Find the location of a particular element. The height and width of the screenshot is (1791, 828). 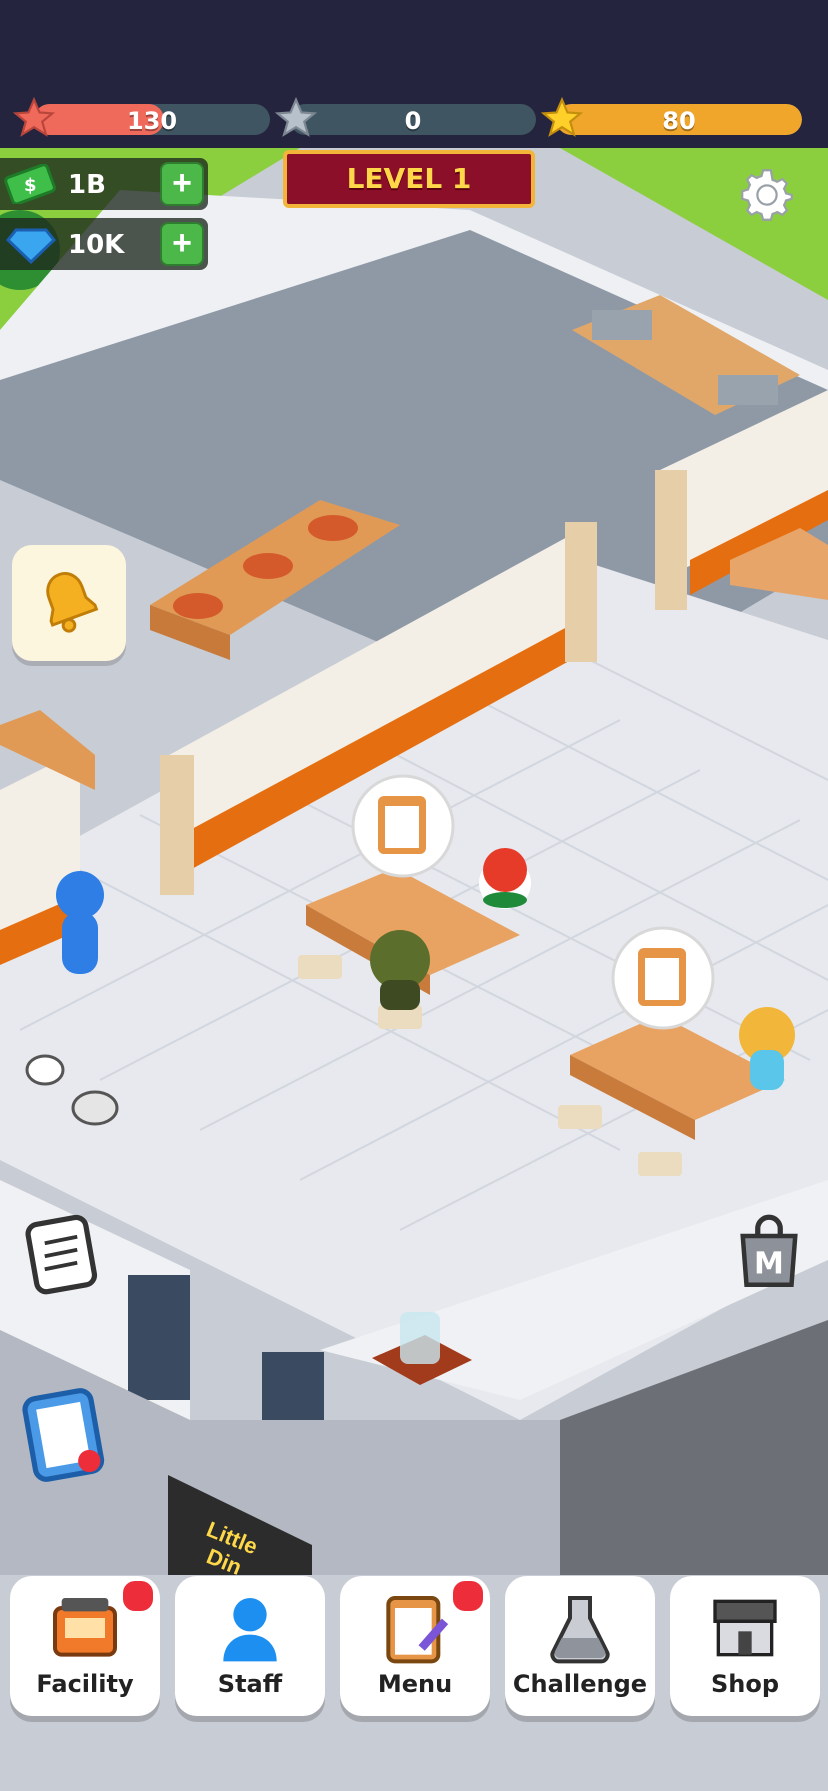

nav-shop-label: Shop is located at coordinates (745, 1684).